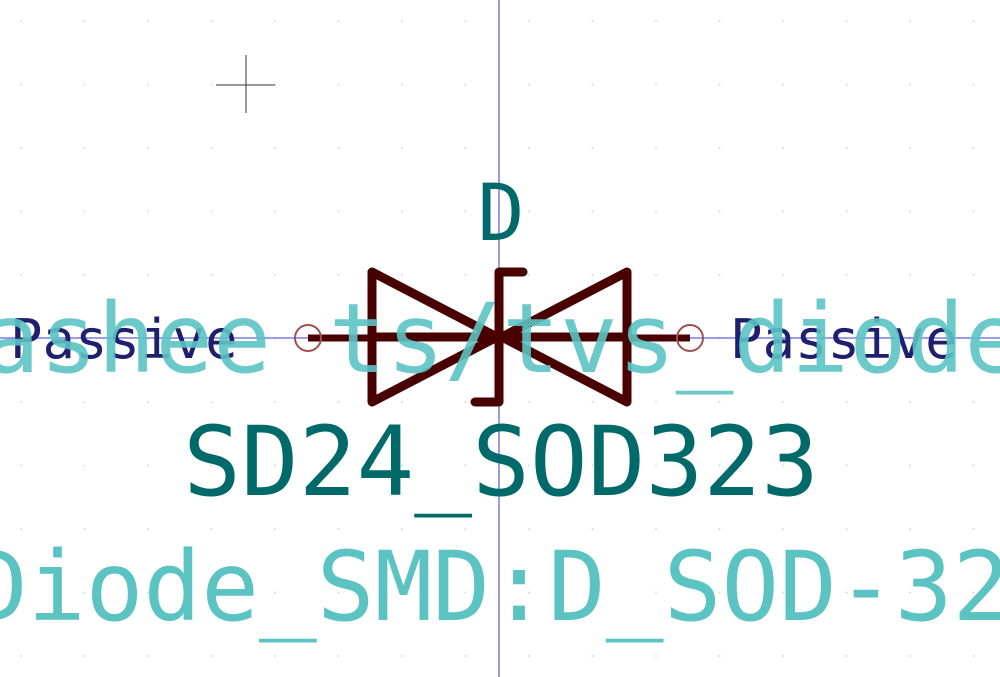 This screenshot has height=677, width=1000. Describe the element at coordinates (245, 84) in the screenshot. I see `crosshair-icon` at that location.